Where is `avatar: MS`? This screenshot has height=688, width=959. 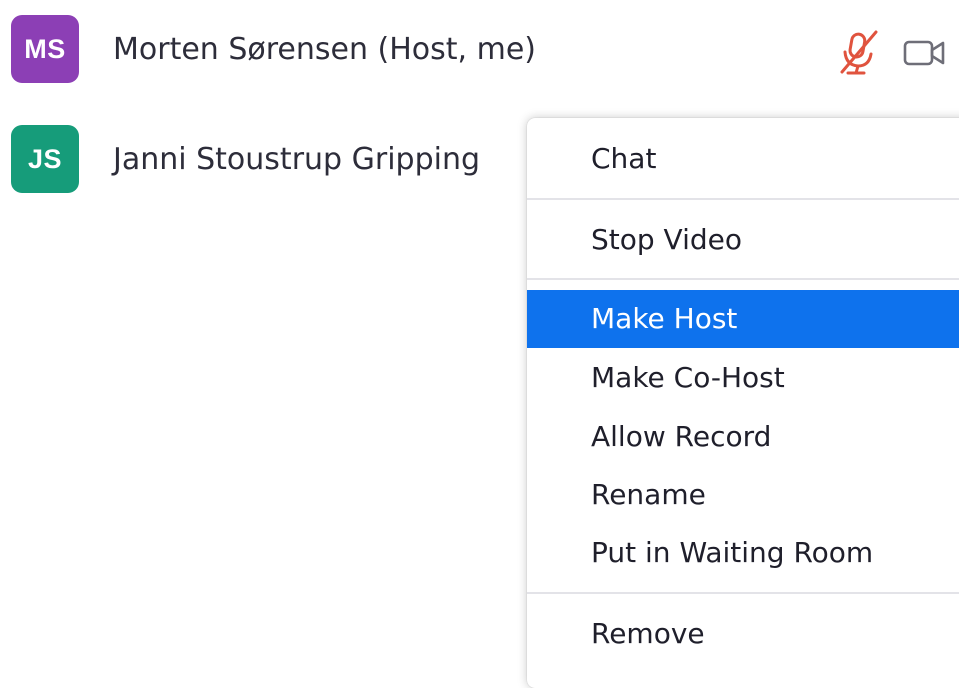 avatar: MS is located at coordinates (45, 49).